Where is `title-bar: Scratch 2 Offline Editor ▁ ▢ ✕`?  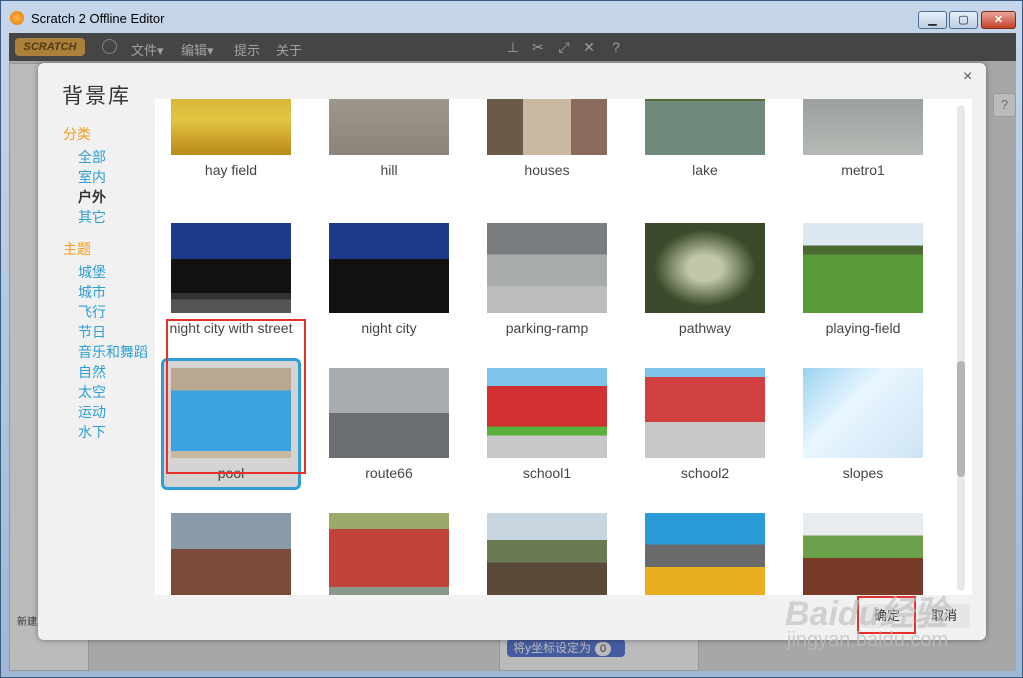
title-bar: Scratch 2 Offline Editor ▁ ▢ ✕ is located at coordinates (511, 17).